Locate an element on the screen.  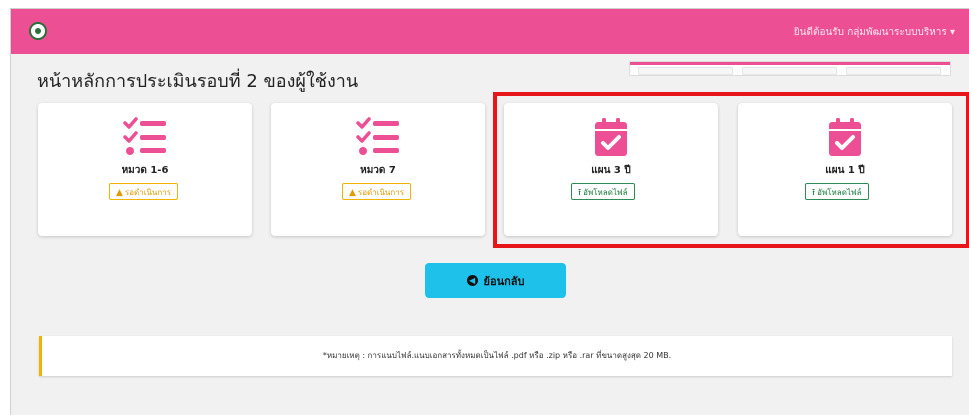
card-plan-3-year: แผน 3 ปี ⭱ อัพโหลดไฟล์ is located at coordinates (611, 169).